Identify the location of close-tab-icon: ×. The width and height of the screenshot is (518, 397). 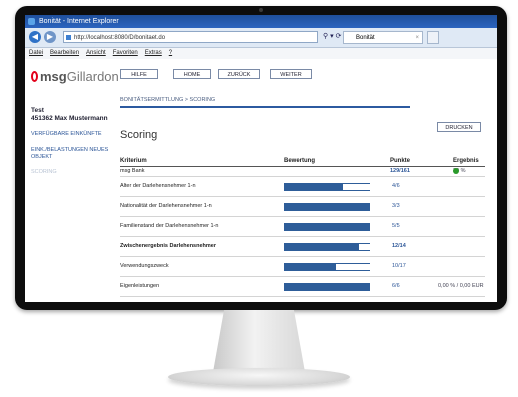
(417, 38).